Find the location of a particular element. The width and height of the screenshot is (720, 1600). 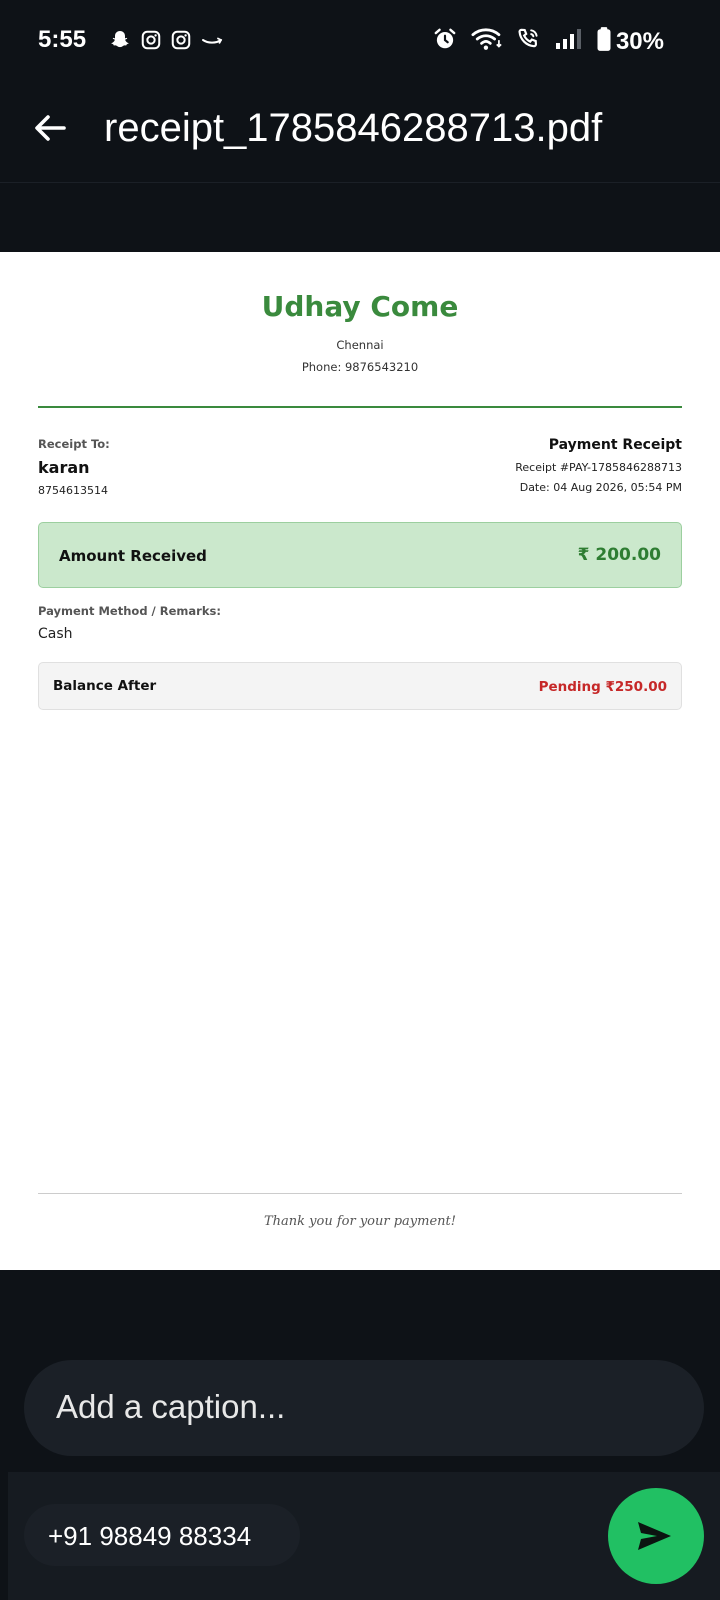

divider is located at coordinates (360, 182).